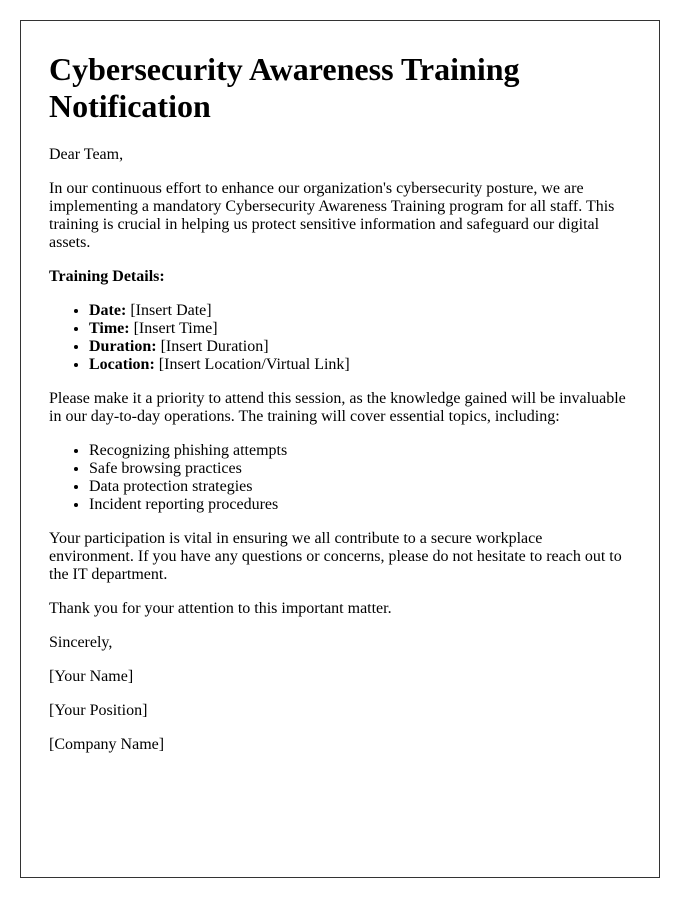 The width and height of the screenshot is (700, 900). What do you see at coordinates (360, 365) in the screenshot?
I see `detail-item-location: Location: [Insert Location/Virtual Link]` at bounding box center [360, 365].